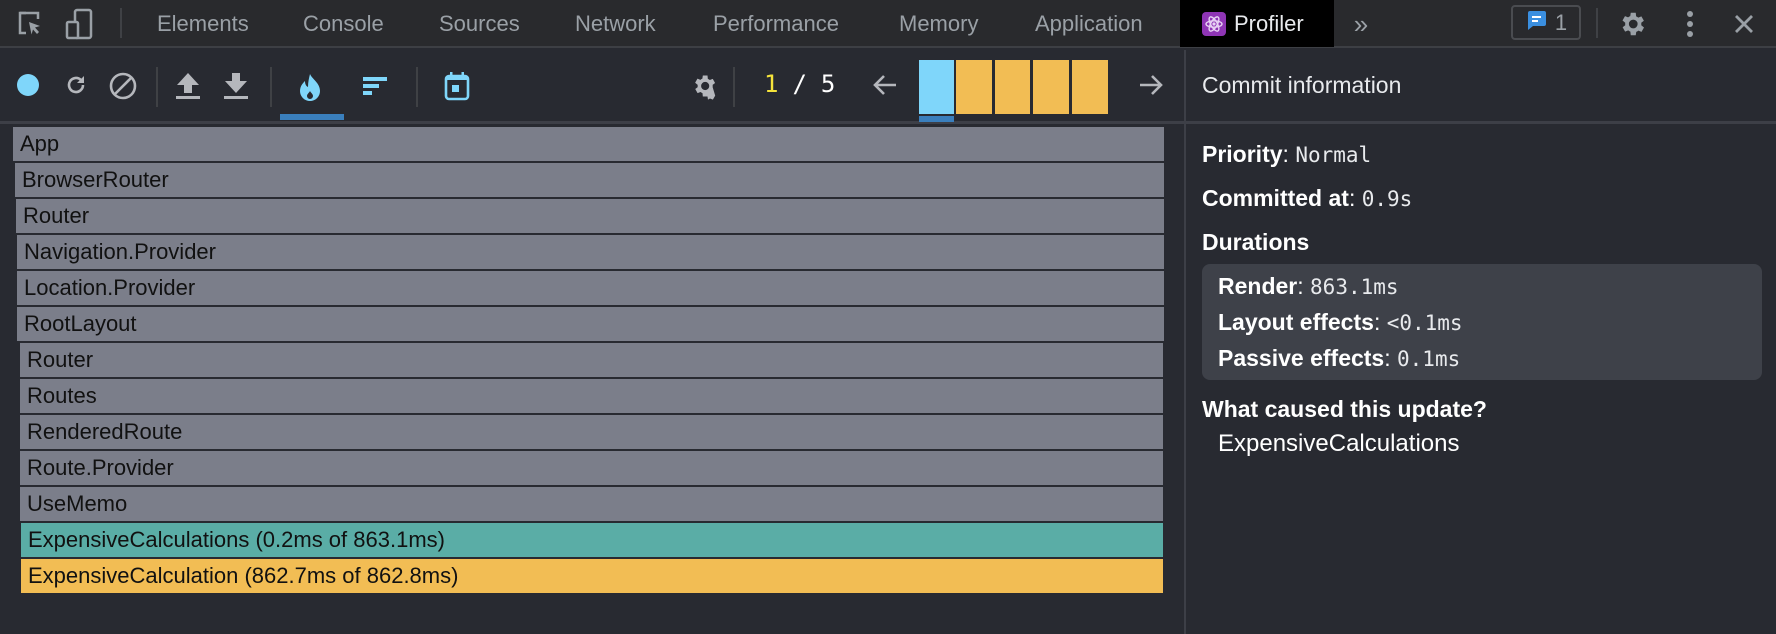  What do you see at coordinates (1214, 23) in the screenshot?
I see `react-logo-icon` at bounding box center [1214, 23].